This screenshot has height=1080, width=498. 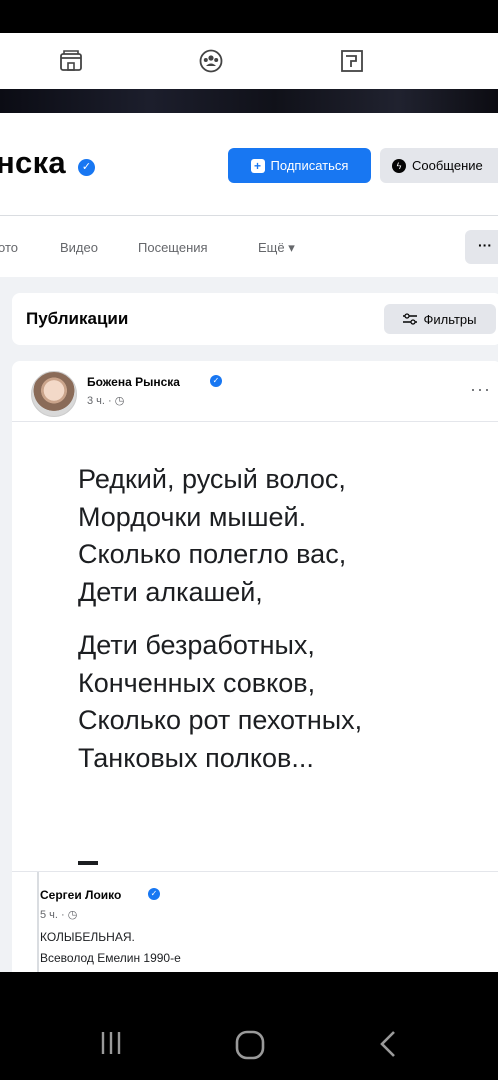 I want to click on home-icon, so click(x=250, y=1047).